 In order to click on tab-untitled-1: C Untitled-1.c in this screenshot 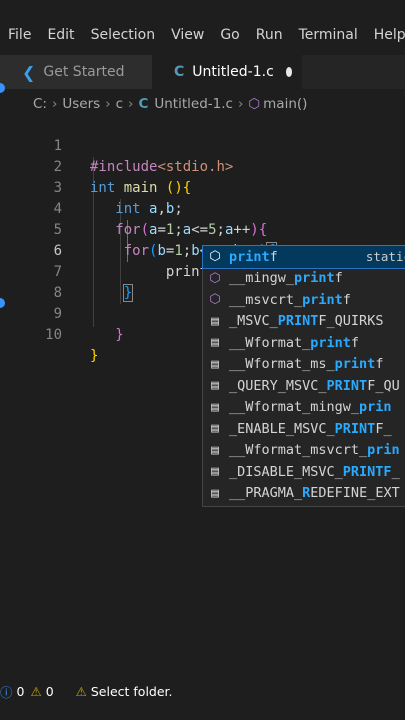, I will do `click(227, 72)`.